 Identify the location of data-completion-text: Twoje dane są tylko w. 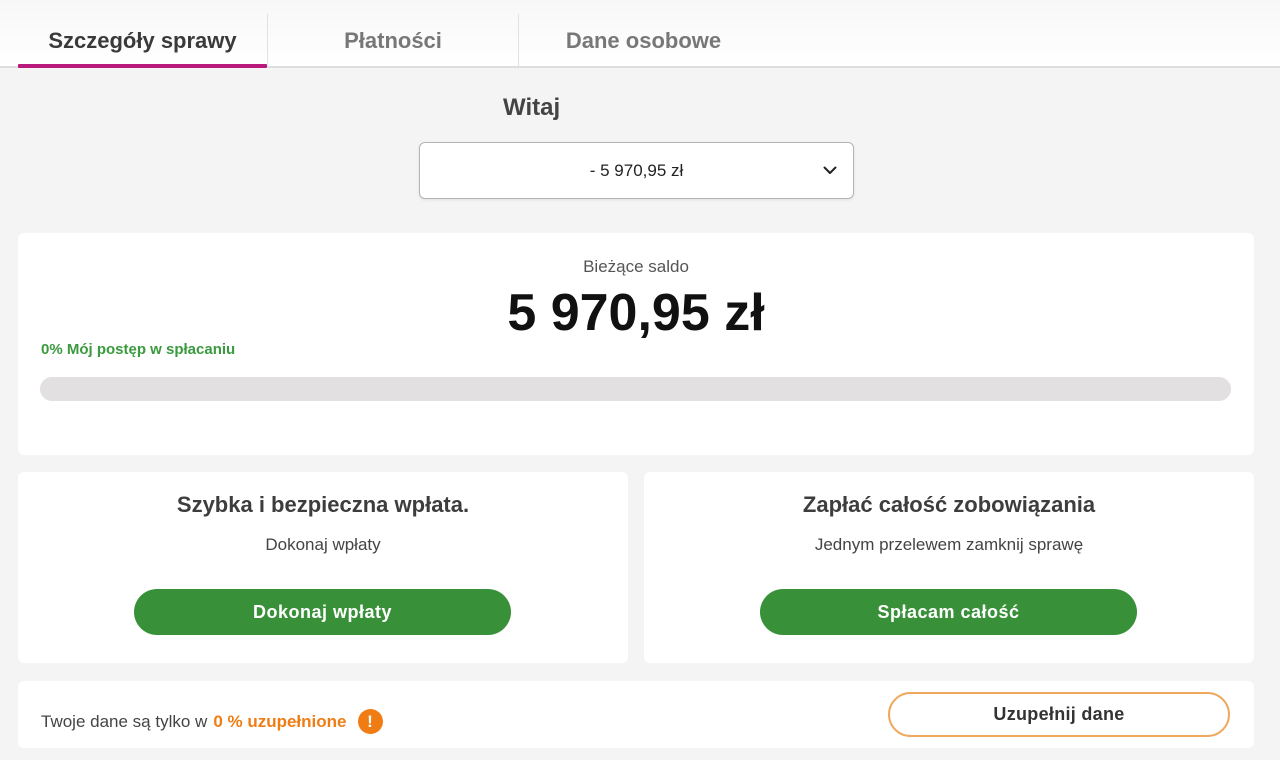
(124, 721).